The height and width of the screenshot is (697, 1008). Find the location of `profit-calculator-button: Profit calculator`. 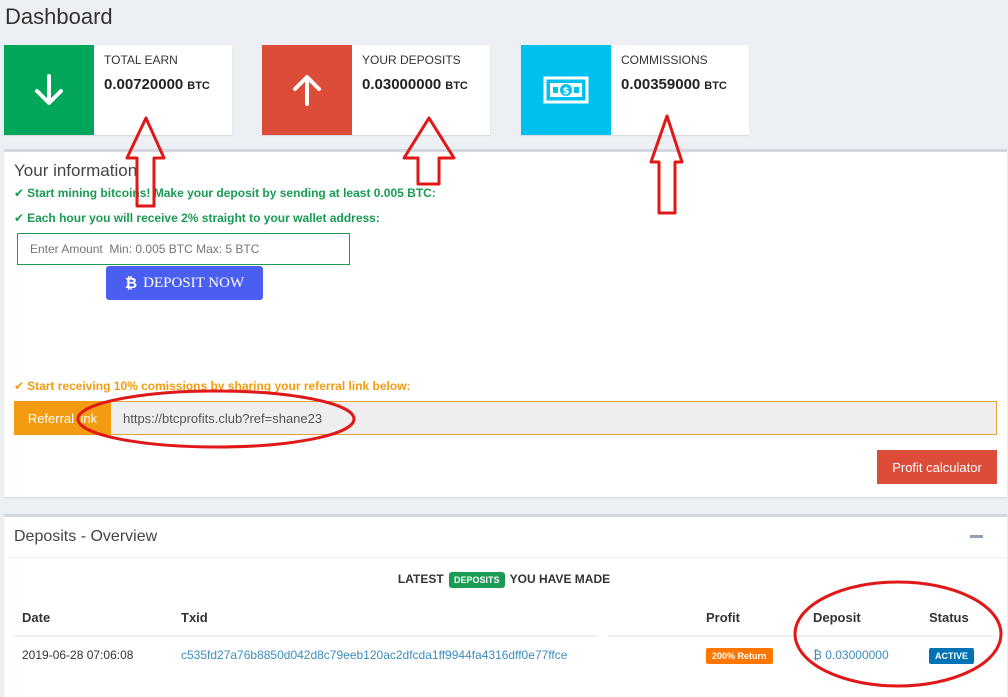

profit-calculator-button: Profit calculator is located at coordinates (937, 467).